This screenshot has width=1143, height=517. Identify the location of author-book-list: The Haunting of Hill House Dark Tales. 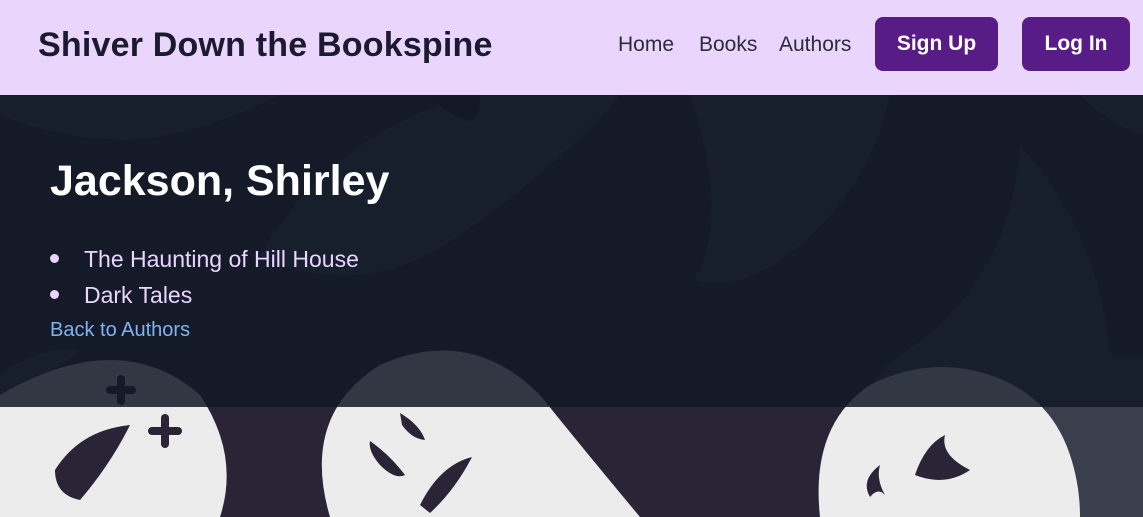
(204, 277).